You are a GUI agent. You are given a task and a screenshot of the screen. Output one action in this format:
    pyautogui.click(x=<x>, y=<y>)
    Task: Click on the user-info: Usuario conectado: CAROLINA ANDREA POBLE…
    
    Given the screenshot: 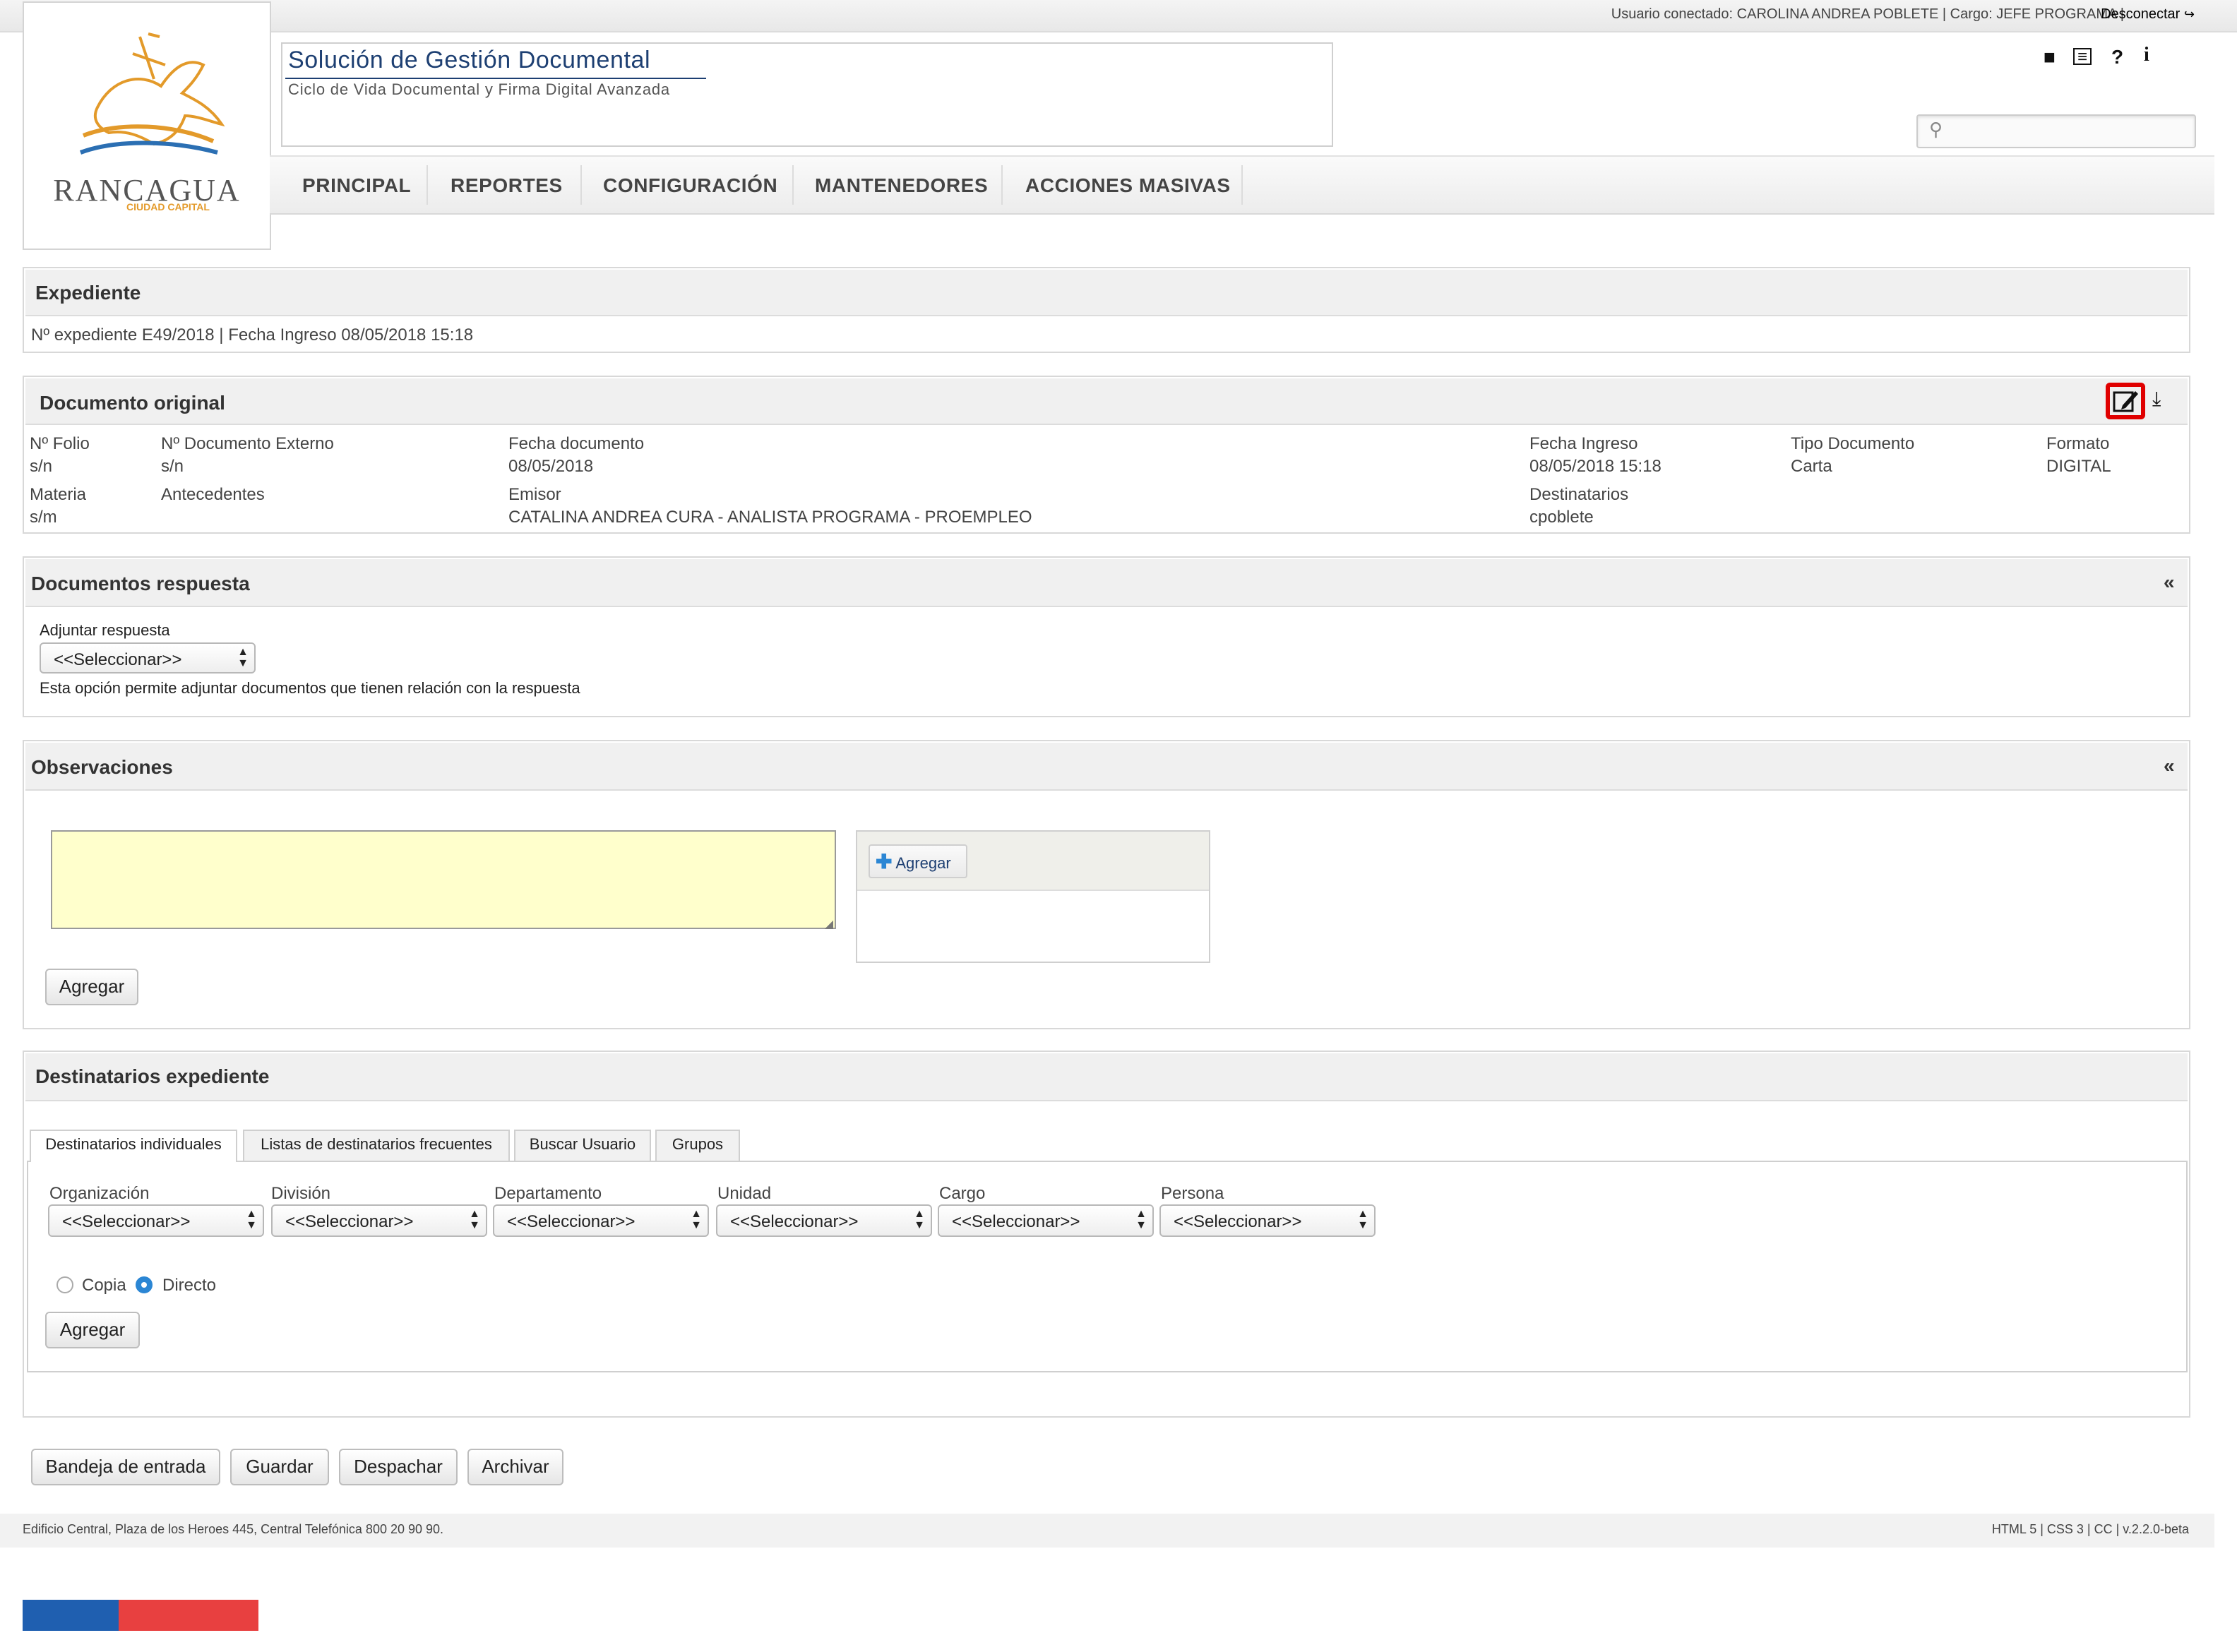 What is the action you would take?
    pyautogui.click(x=1867, y=15)
    